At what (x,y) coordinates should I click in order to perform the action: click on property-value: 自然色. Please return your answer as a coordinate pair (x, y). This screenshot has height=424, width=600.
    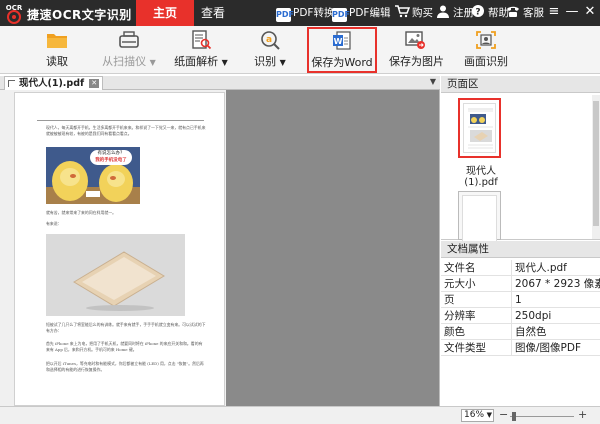
    Looking at the image, I should click on (531, 332).